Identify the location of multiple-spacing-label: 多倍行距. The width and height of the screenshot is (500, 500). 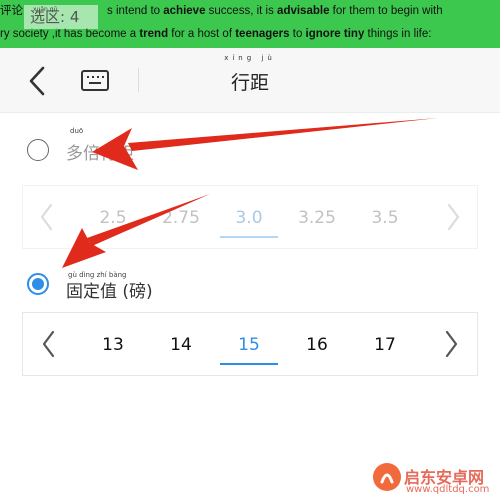
(100, 151).